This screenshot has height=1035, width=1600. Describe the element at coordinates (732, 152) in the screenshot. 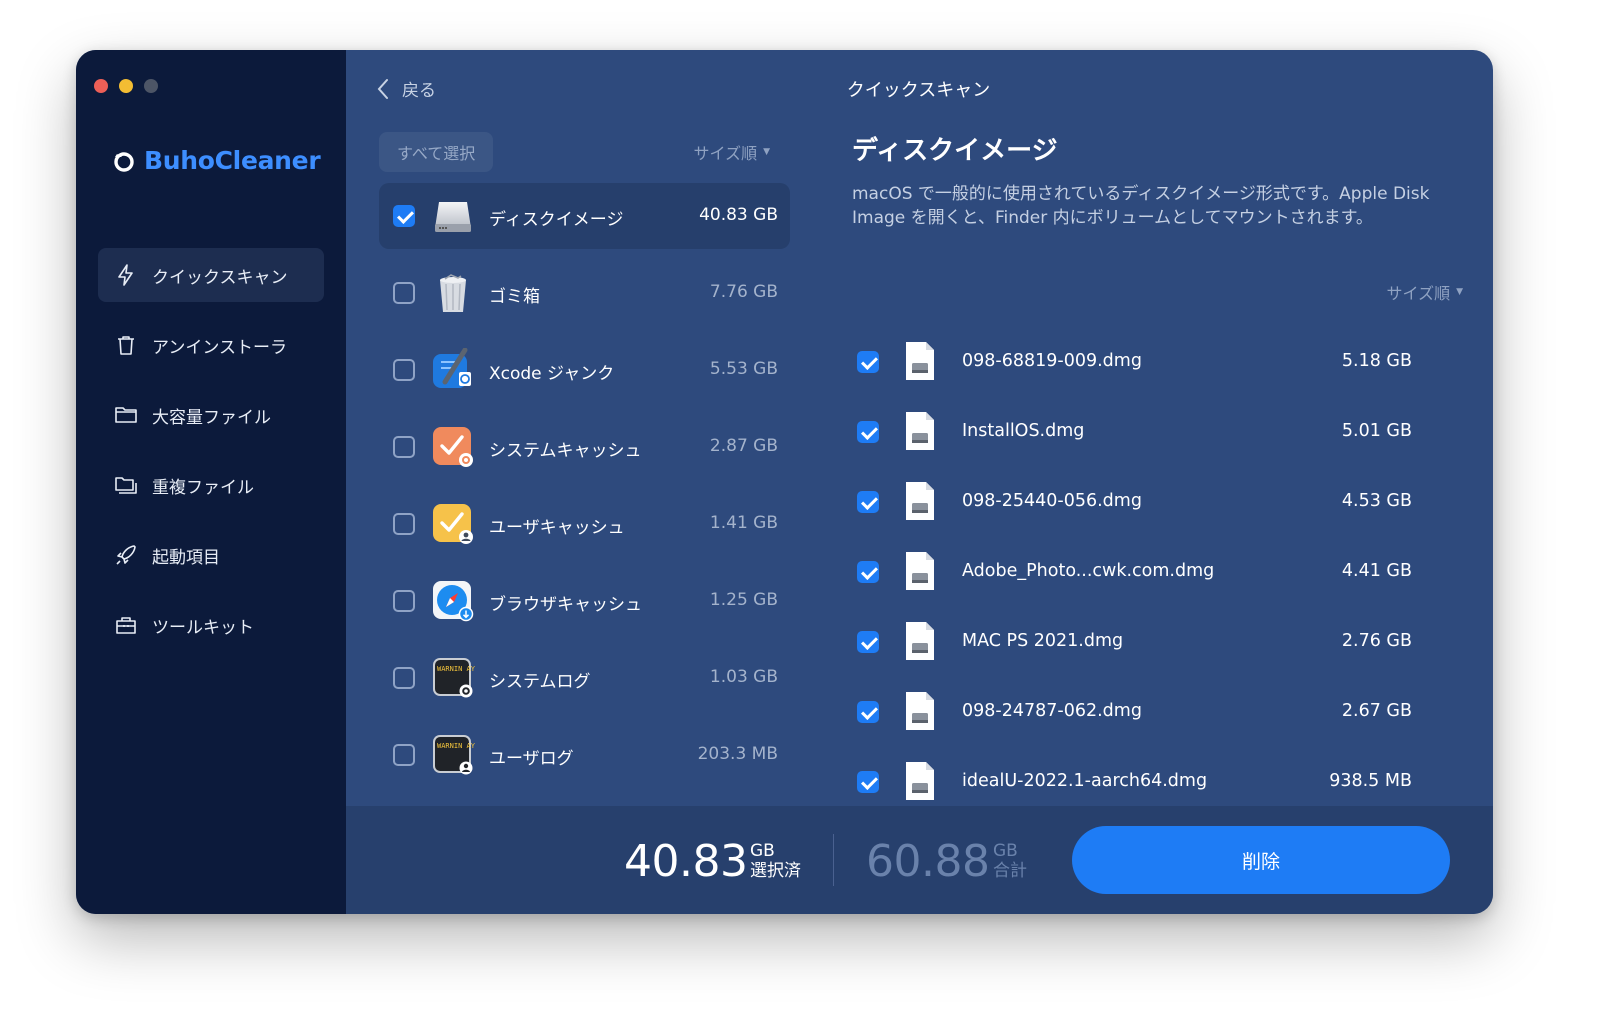

I see `category-sort-dropdown: サイズ順 ▼` at that location.